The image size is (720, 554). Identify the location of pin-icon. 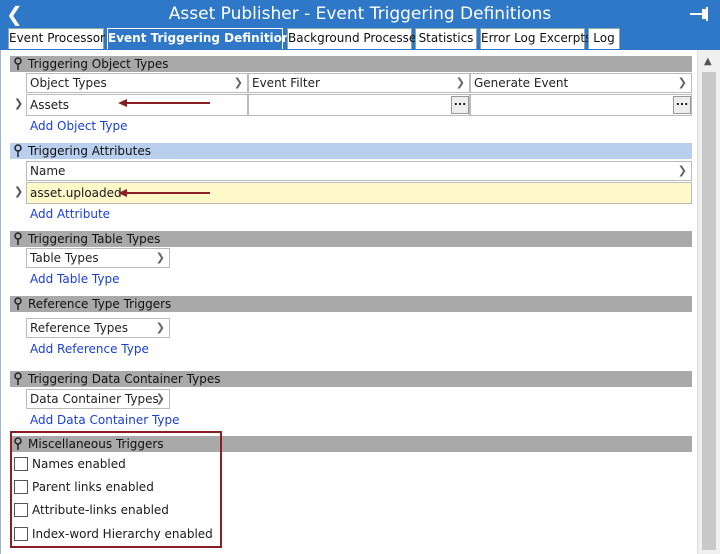
(701, 14).